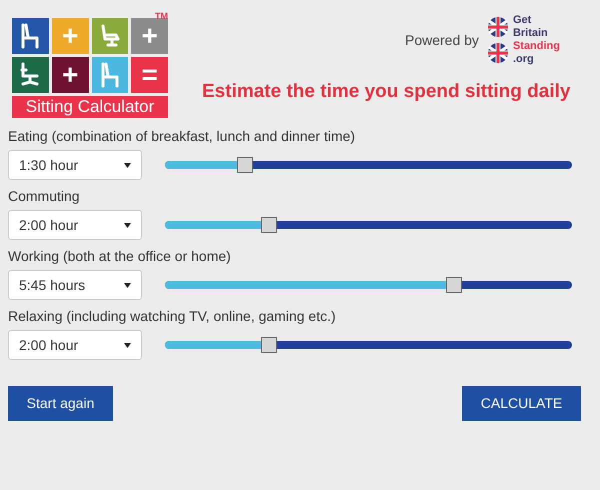  Describe the element at coordinates (522, 20) in the screenshot. I see `brand-text: Get` at that location.